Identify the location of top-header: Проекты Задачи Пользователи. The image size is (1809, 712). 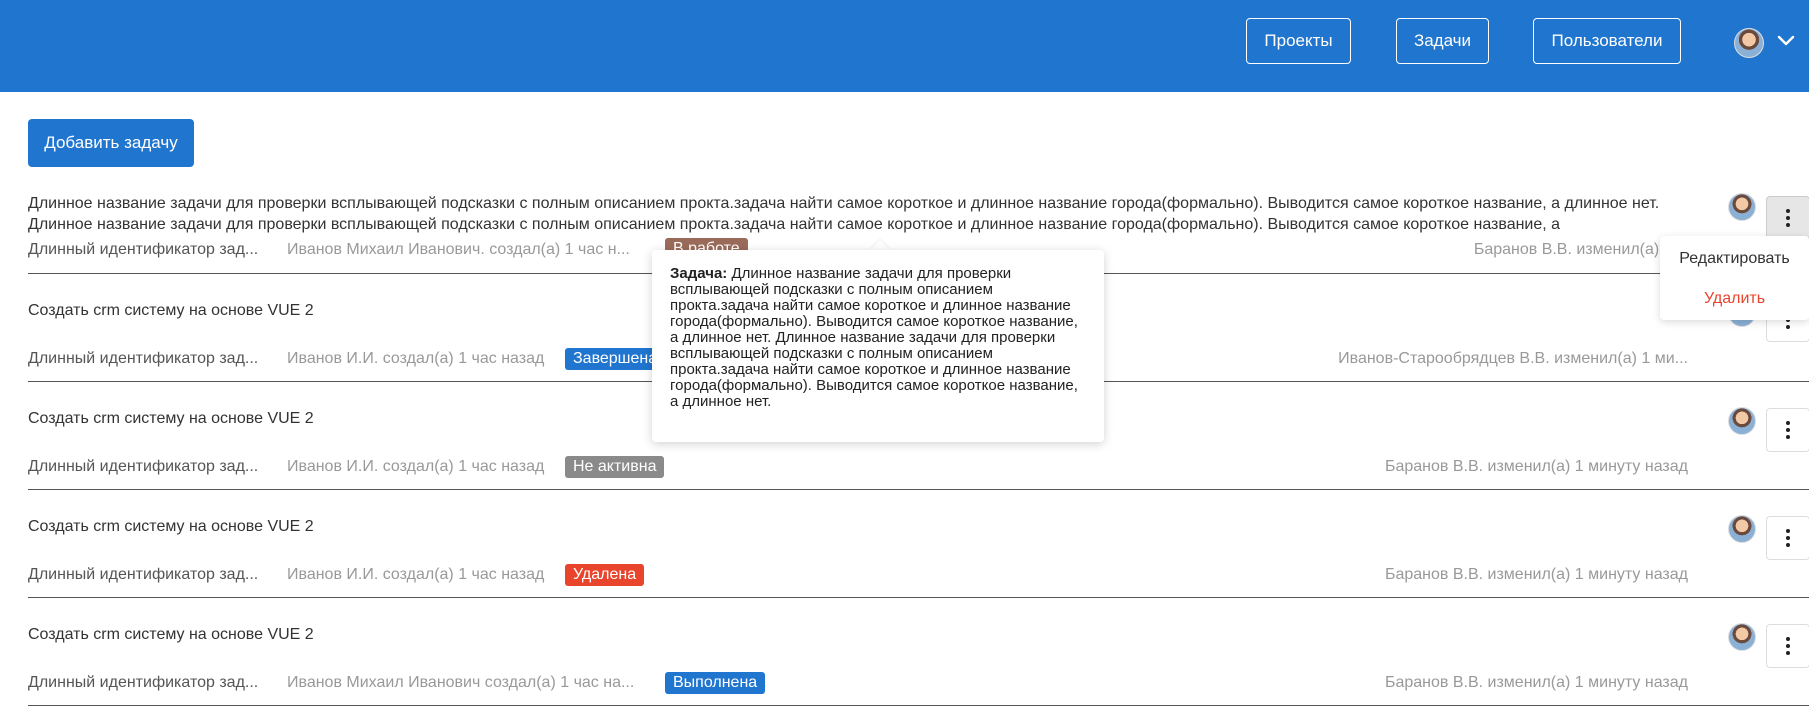
(904, 46).